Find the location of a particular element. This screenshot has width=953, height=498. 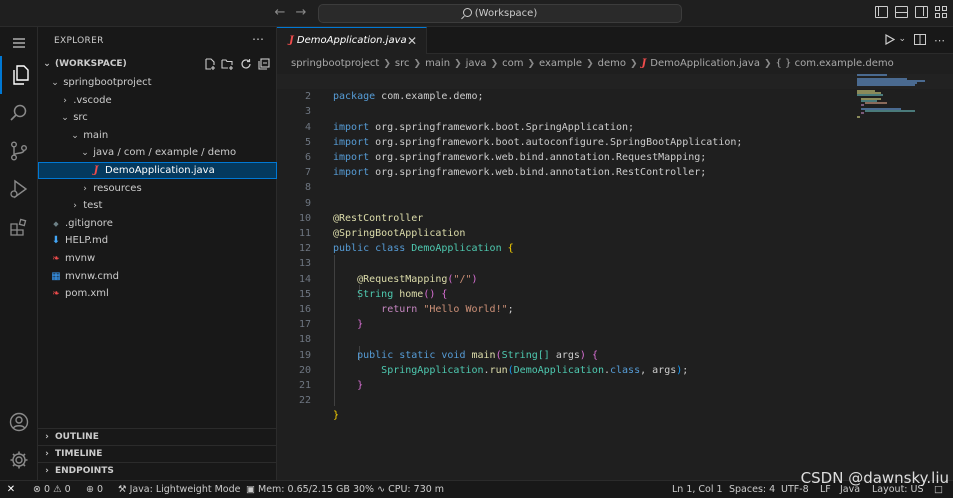

workspace-actions is located at coordinates (236, 63).